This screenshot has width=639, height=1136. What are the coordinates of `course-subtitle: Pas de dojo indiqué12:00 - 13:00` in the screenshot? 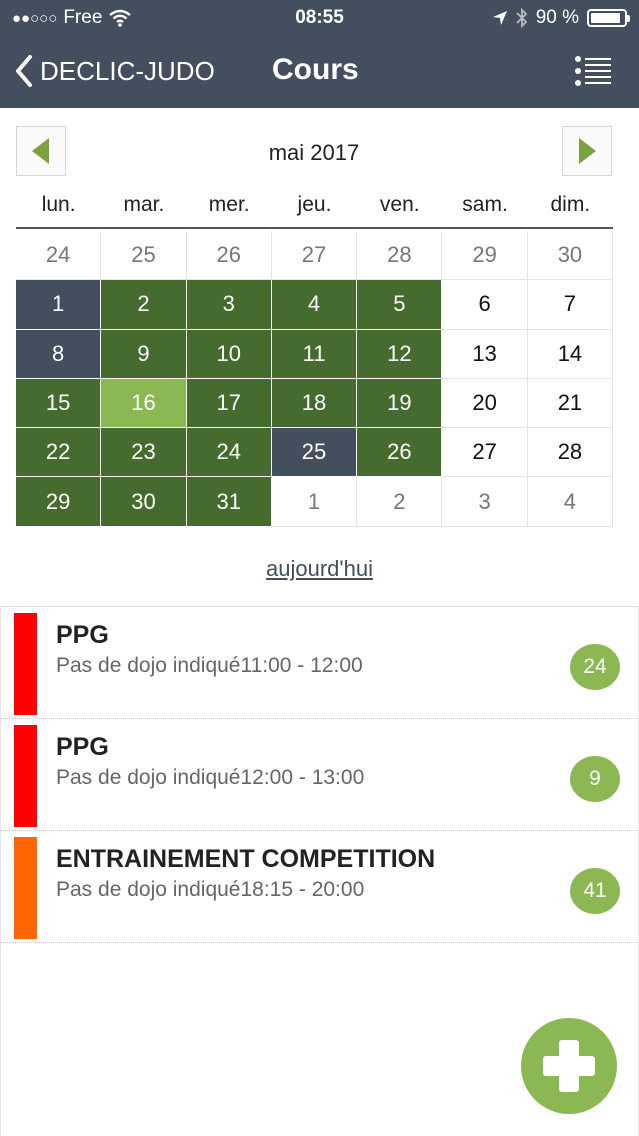 It's located at (210, 777).